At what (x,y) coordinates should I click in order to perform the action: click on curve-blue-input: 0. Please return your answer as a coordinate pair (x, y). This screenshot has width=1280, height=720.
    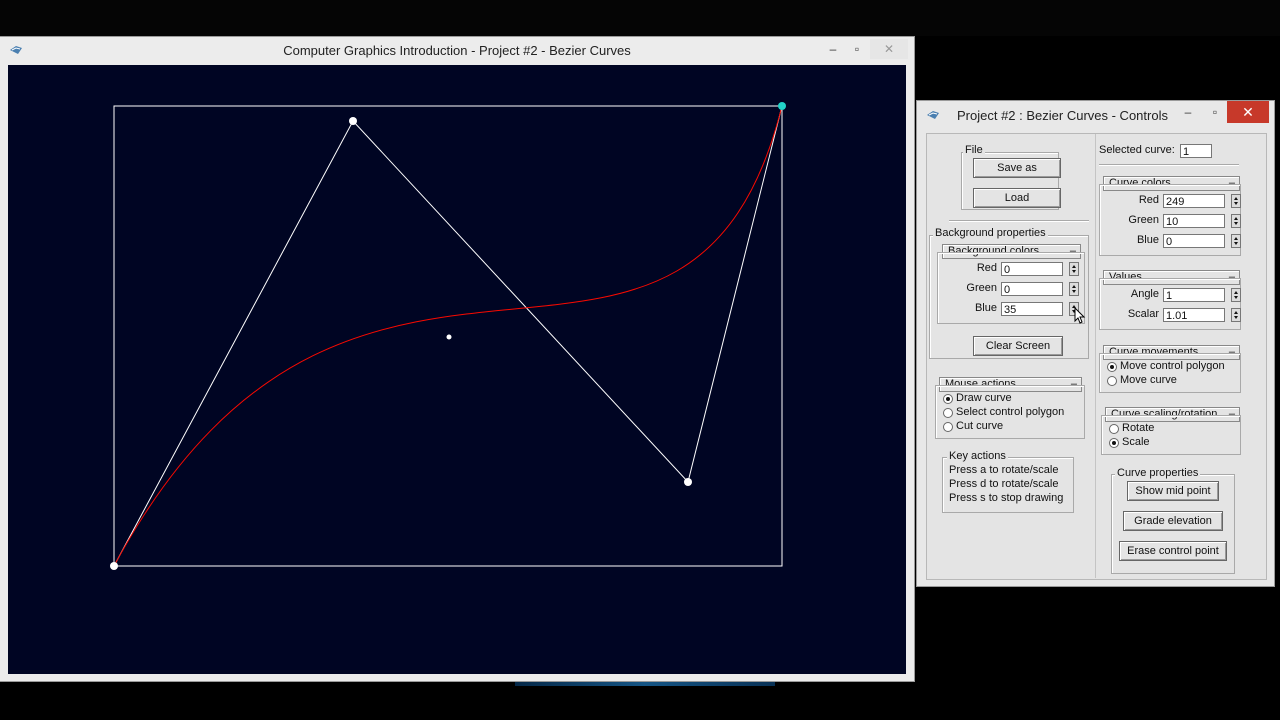
    Looking at the image, I should click on (1194, 241).